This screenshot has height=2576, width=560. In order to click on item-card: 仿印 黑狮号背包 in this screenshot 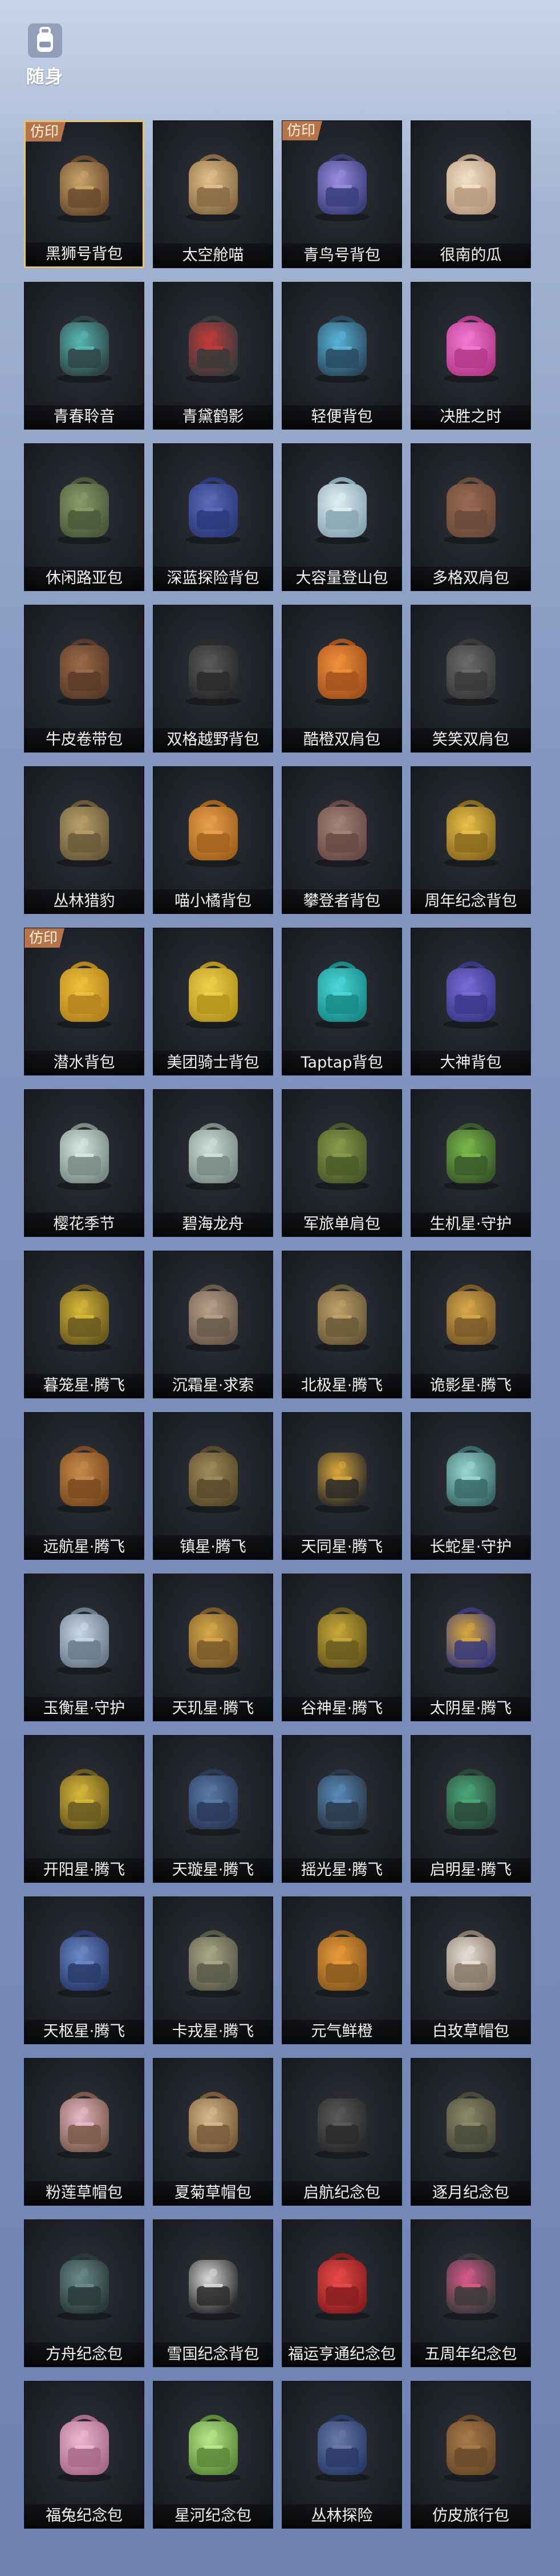, I will do `click(84, 194)`.